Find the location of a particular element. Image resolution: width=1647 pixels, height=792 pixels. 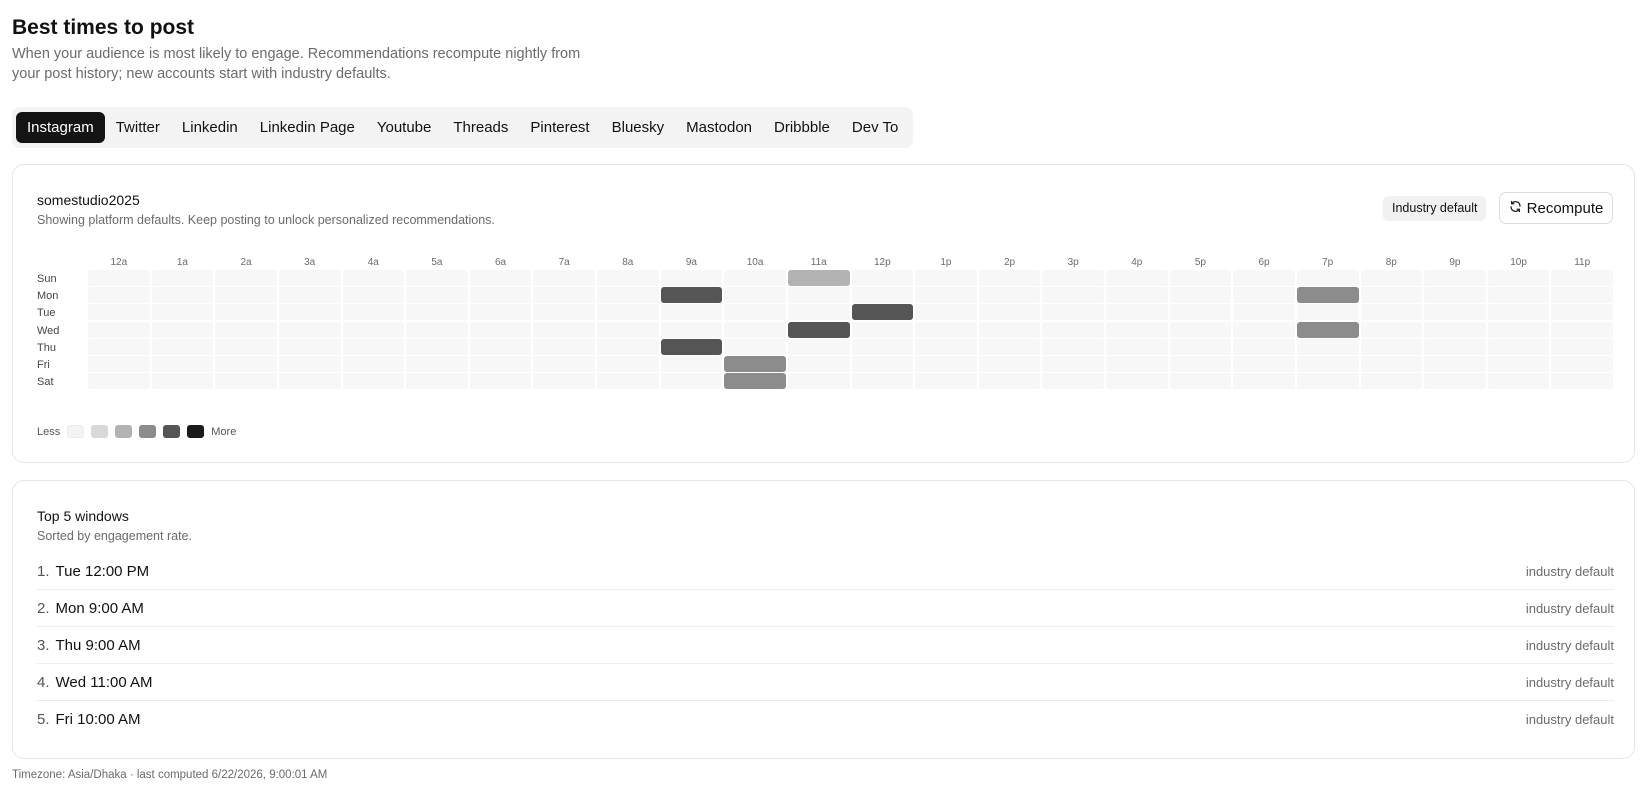

tab-pinterest: Pinterest is located at coordinates (559, 127).